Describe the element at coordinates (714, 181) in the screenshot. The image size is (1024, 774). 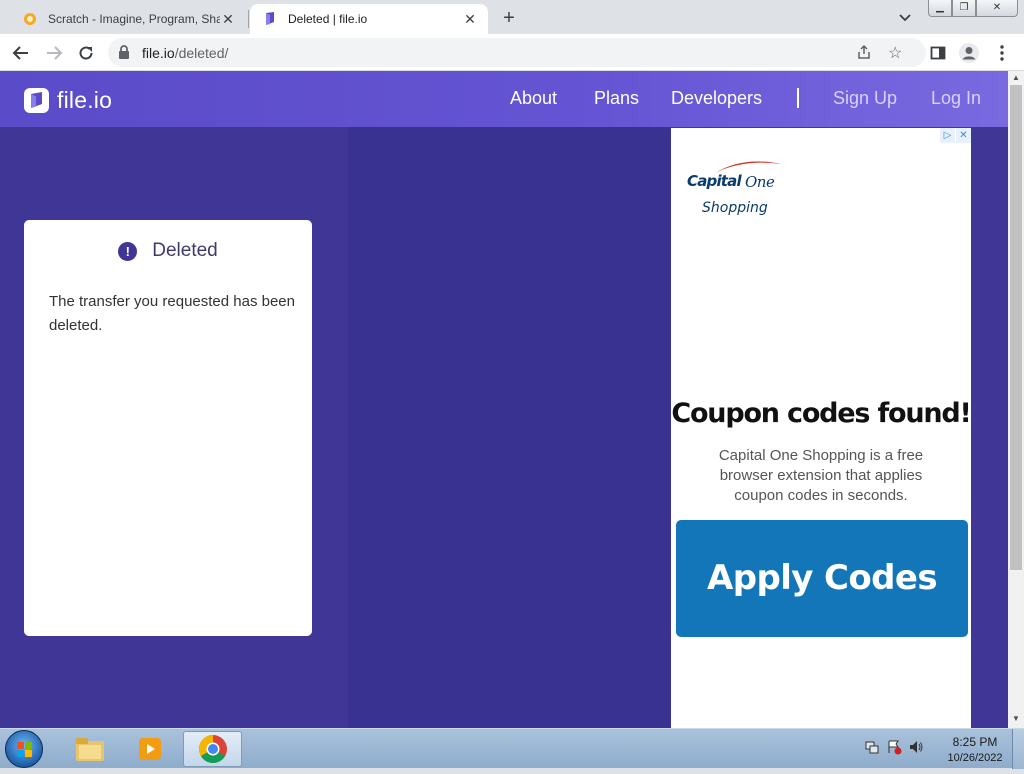
I see `logo-capital-text: Capital` at that location.